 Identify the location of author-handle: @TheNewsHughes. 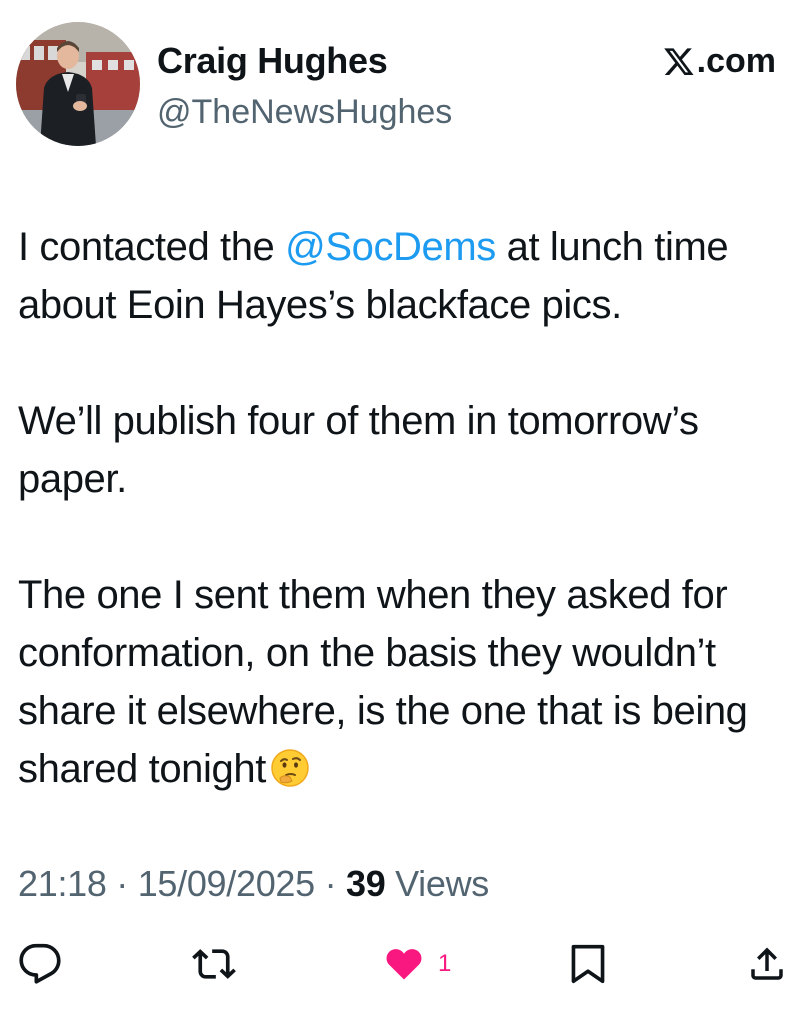
(304, 112).